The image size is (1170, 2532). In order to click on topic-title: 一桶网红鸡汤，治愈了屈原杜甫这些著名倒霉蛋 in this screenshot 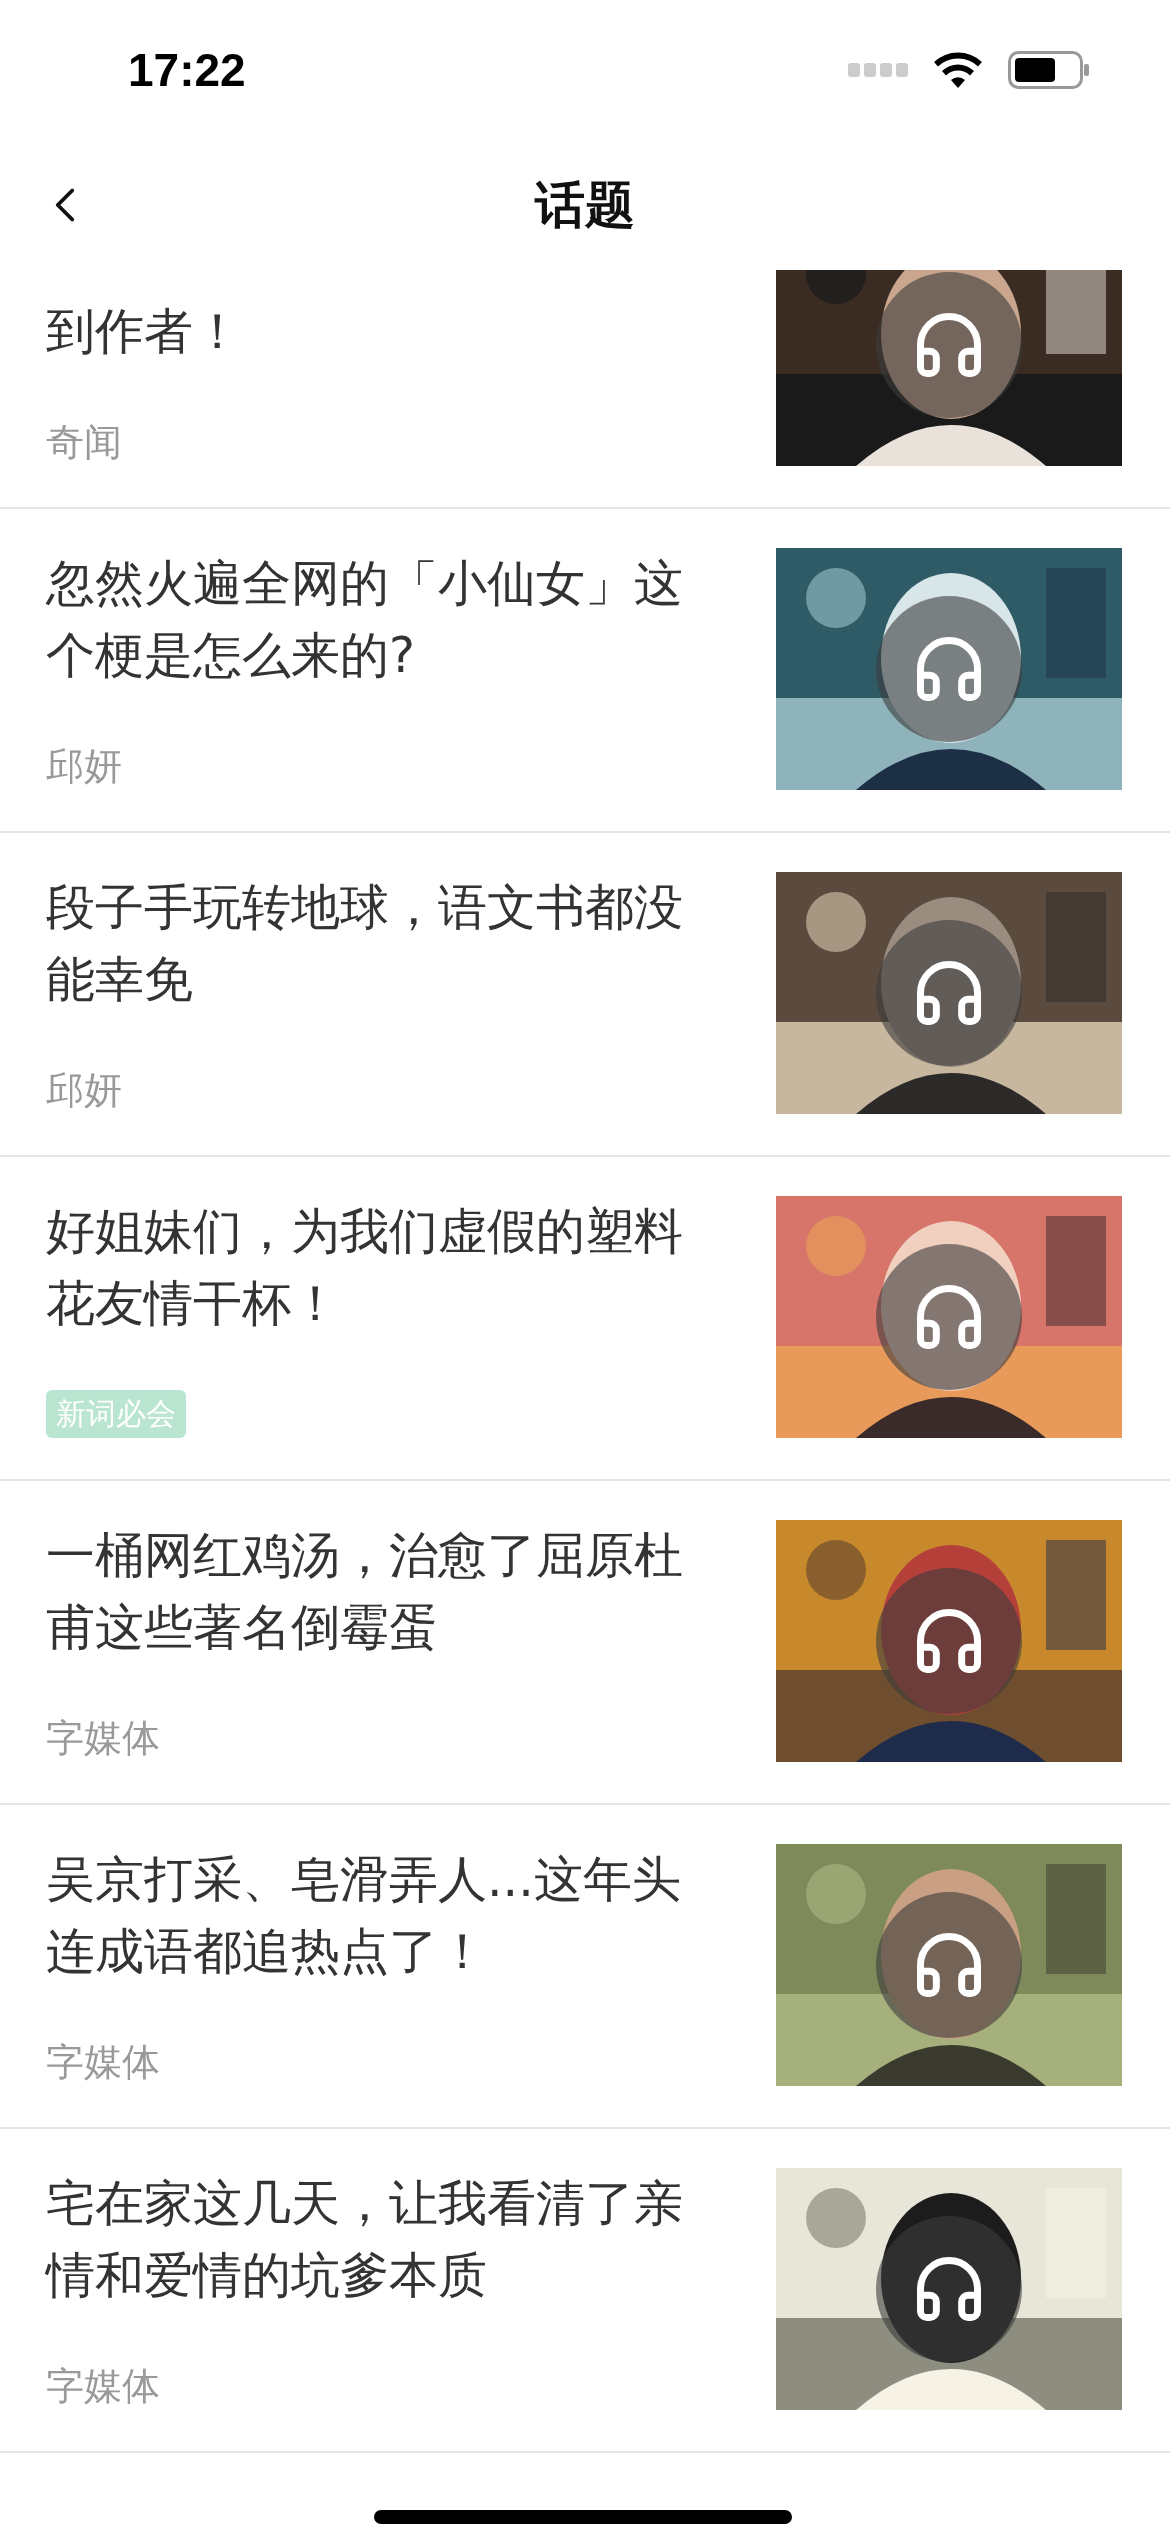, I will do `click(381, 1592)`.